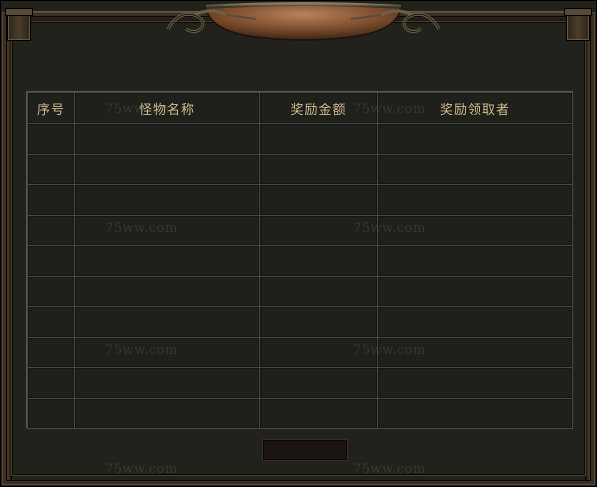 The width and height of the screenshot is (597, 487). Describe the element at coordinates (475, 108) in the screenshot. I see `column-header-reward-claimer: 奖励领取者` at that location.